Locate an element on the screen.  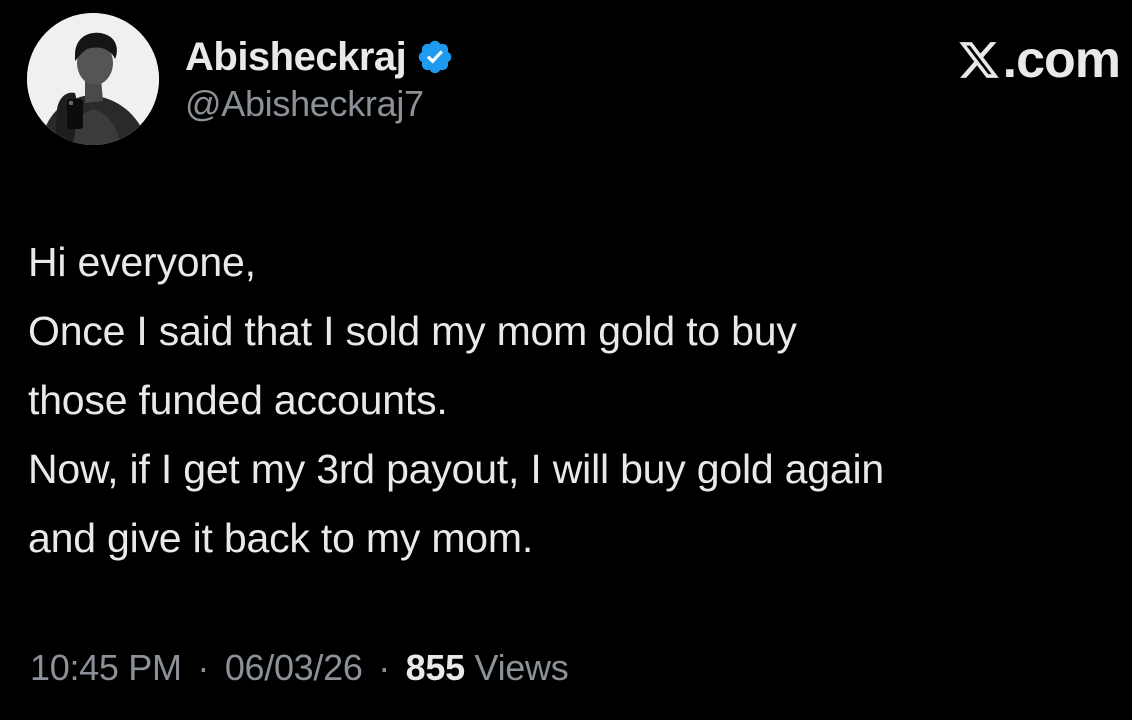
views-label: Views is located at coordinates (521, 667).